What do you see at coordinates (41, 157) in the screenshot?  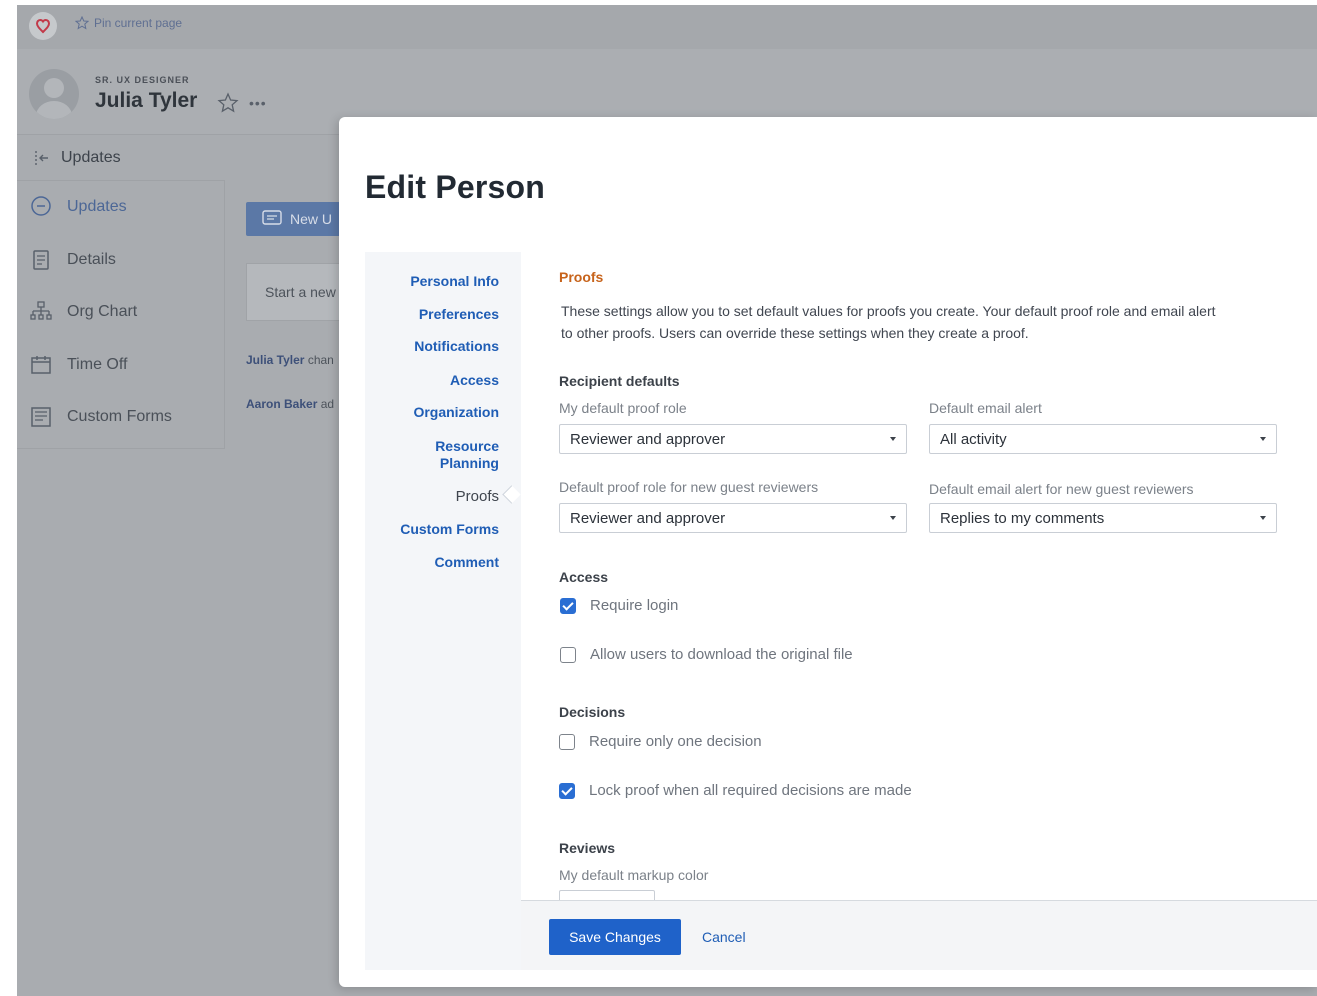 I see `collapse-nav-icon` at bounding box center [41, 157].